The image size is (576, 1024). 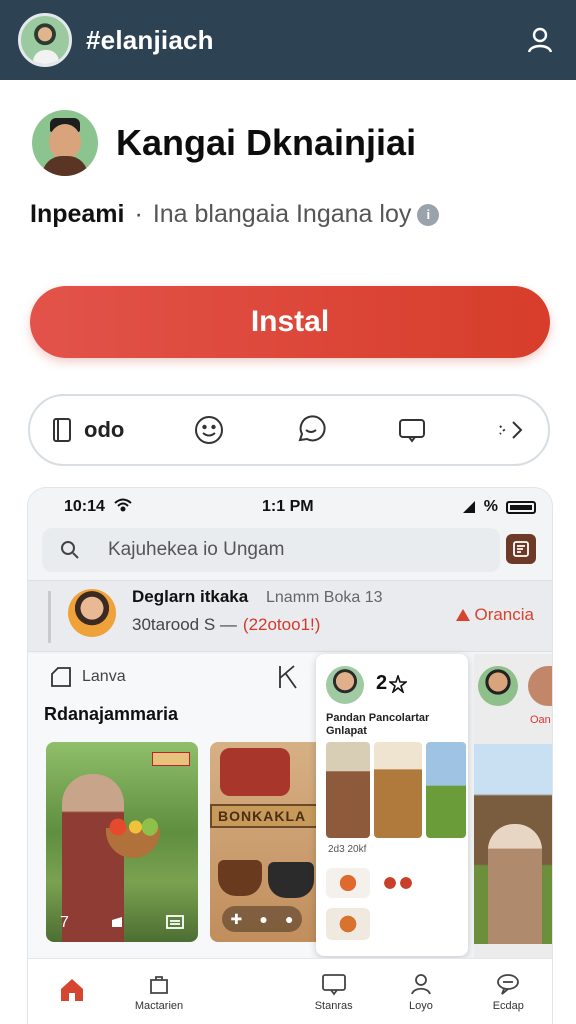 I want to click on document-action: odo, so click(x=87, y=430).